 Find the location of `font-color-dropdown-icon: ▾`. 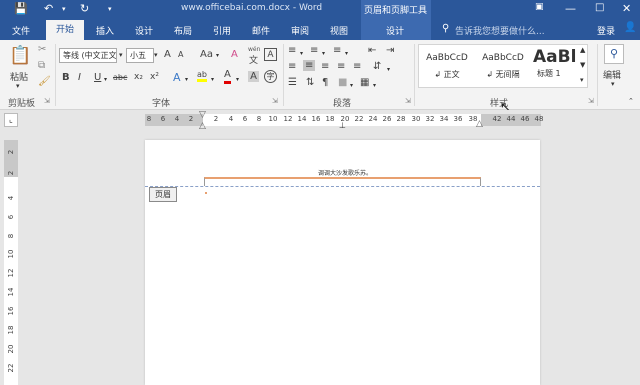

font-color-dropdown-icon: ▾ is located at coordinates (237, 79).